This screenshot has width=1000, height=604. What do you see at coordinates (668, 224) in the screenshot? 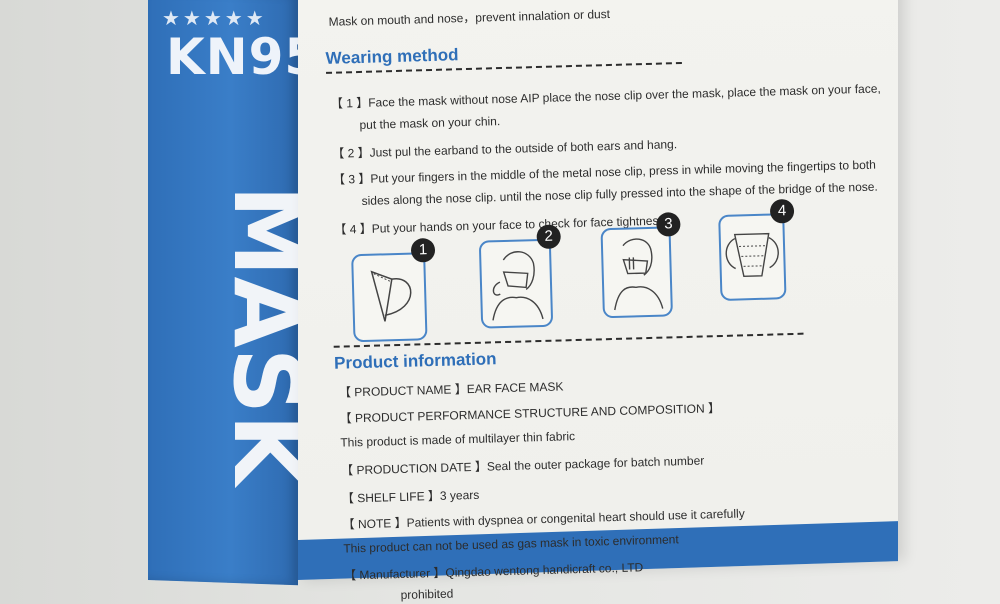
I see `step-badge-3: 3` at bounding box center [668, 224].